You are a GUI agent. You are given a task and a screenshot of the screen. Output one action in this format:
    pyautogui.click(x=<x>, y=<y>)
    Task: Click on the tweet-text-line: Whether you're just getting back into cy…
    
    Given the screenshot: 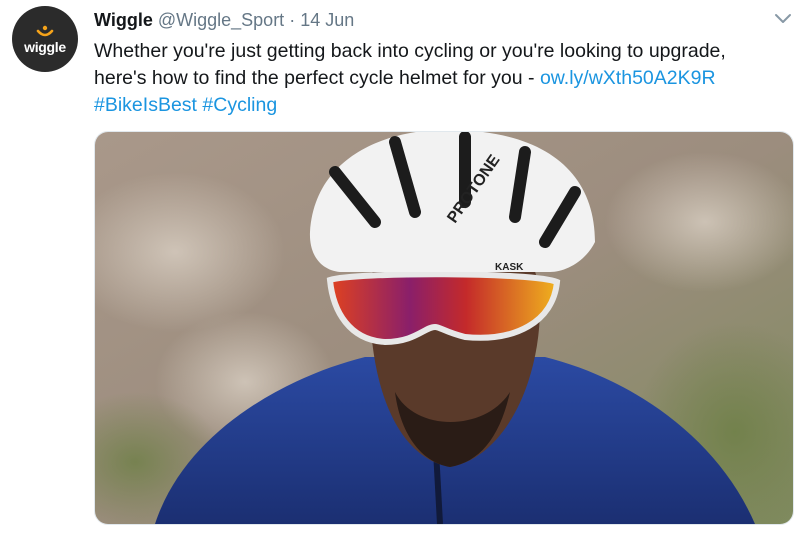 What is the action you would take?
    pyautogui.click(x=410, y=51)
    